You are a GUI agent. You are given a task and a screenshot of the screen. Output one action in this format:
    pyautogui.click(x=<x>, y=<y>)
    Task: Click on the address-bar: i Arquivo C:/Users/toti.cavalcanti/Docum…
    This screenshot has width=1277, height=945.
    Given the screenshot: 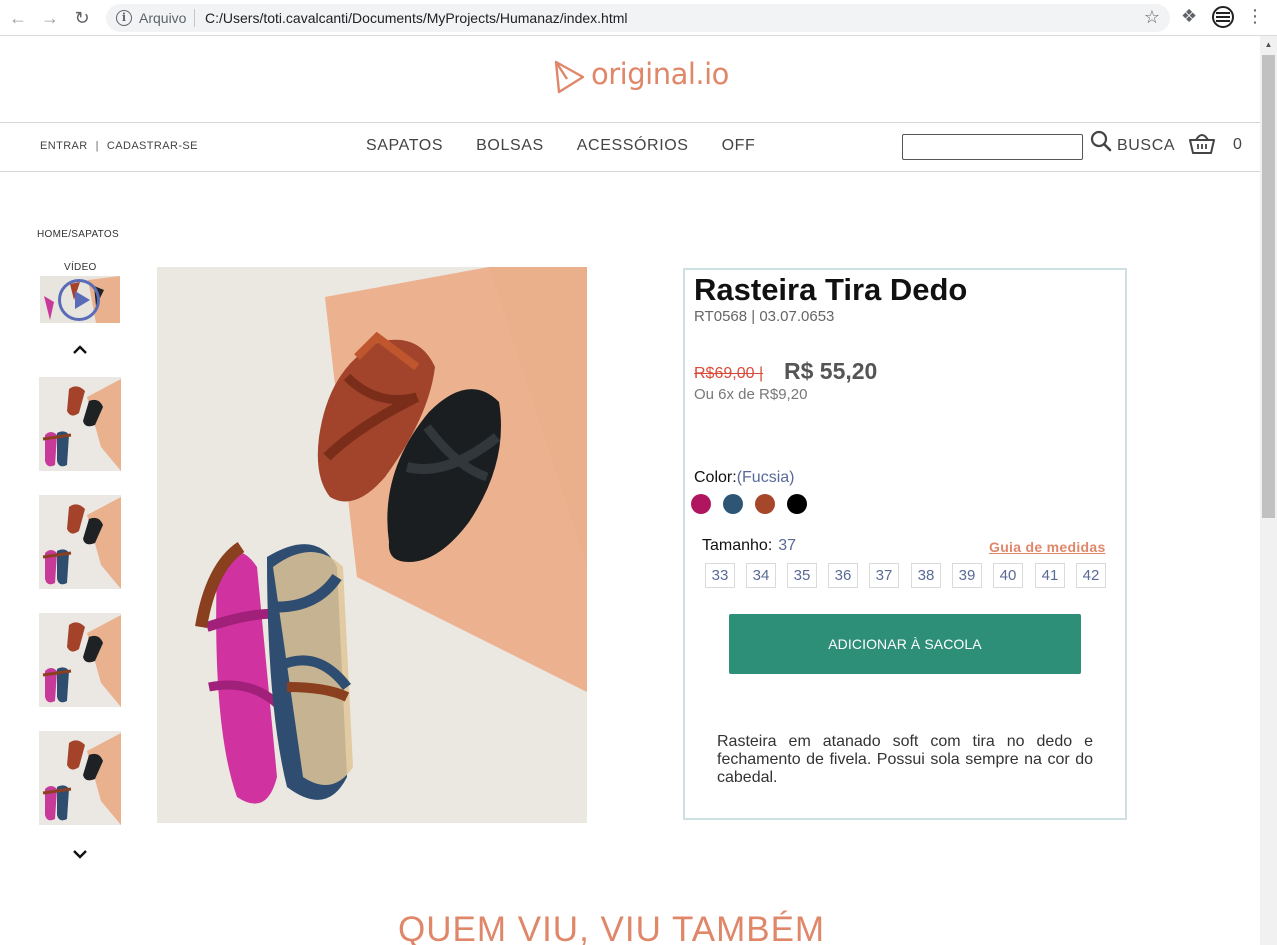 What is the action you would take?
    pyautogui.click(x=638, y=18)
    